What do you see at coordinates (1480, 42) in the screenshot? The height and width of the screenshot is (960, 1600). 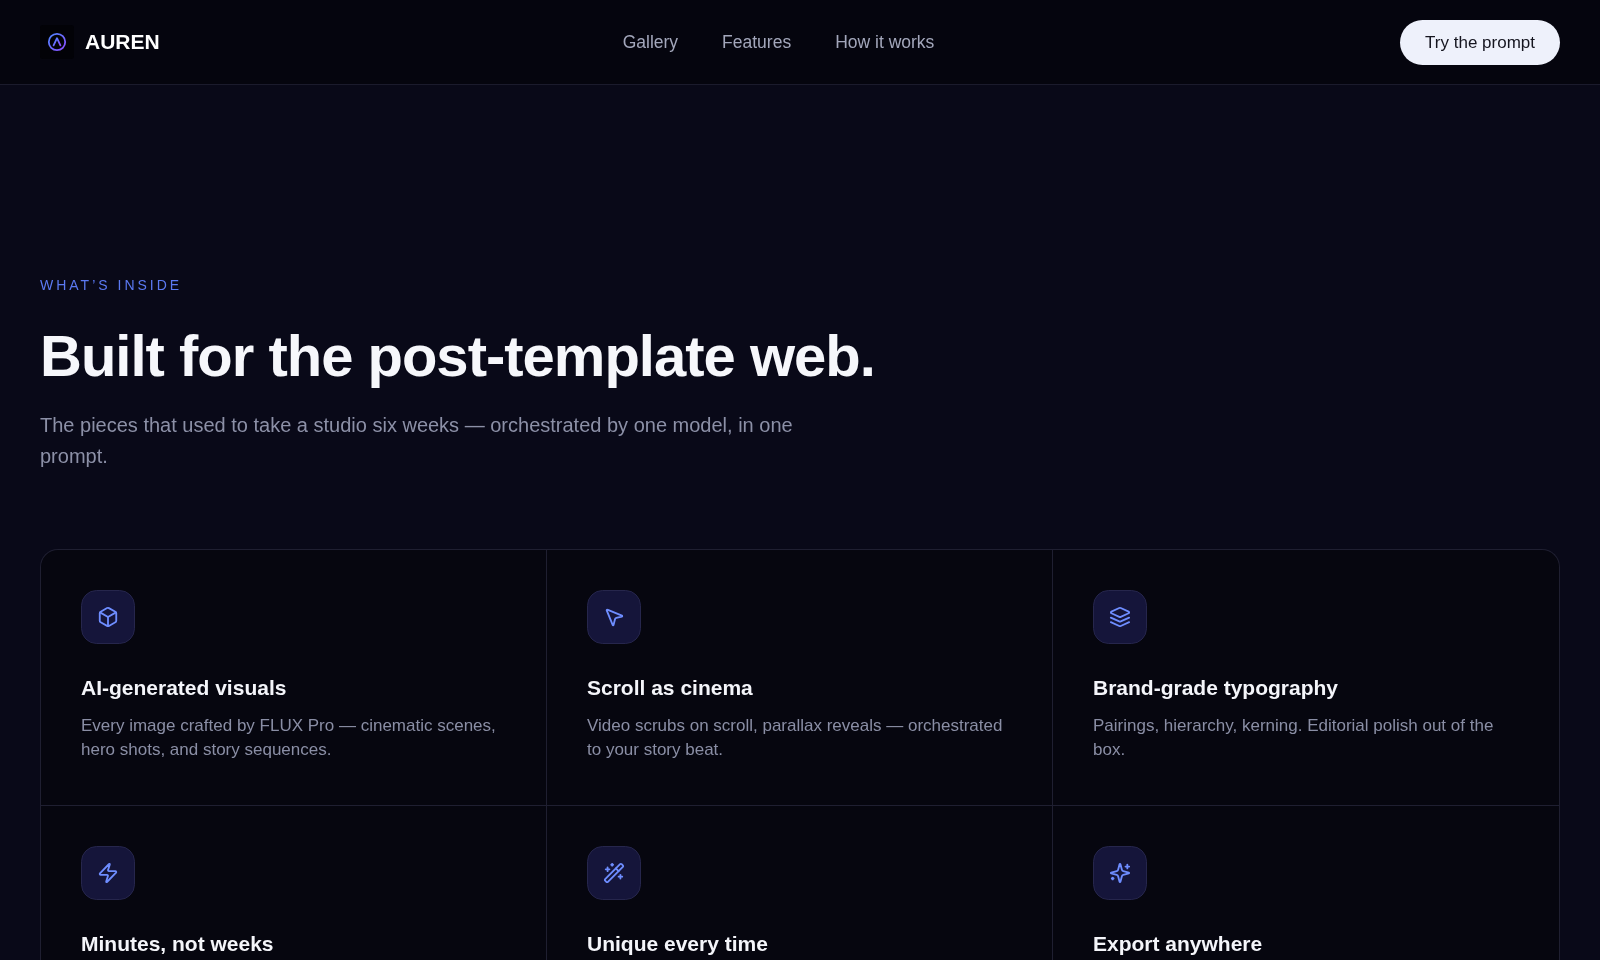 I see `try-prompt-button: Try the prompt` at bounding box center [1480, 42].